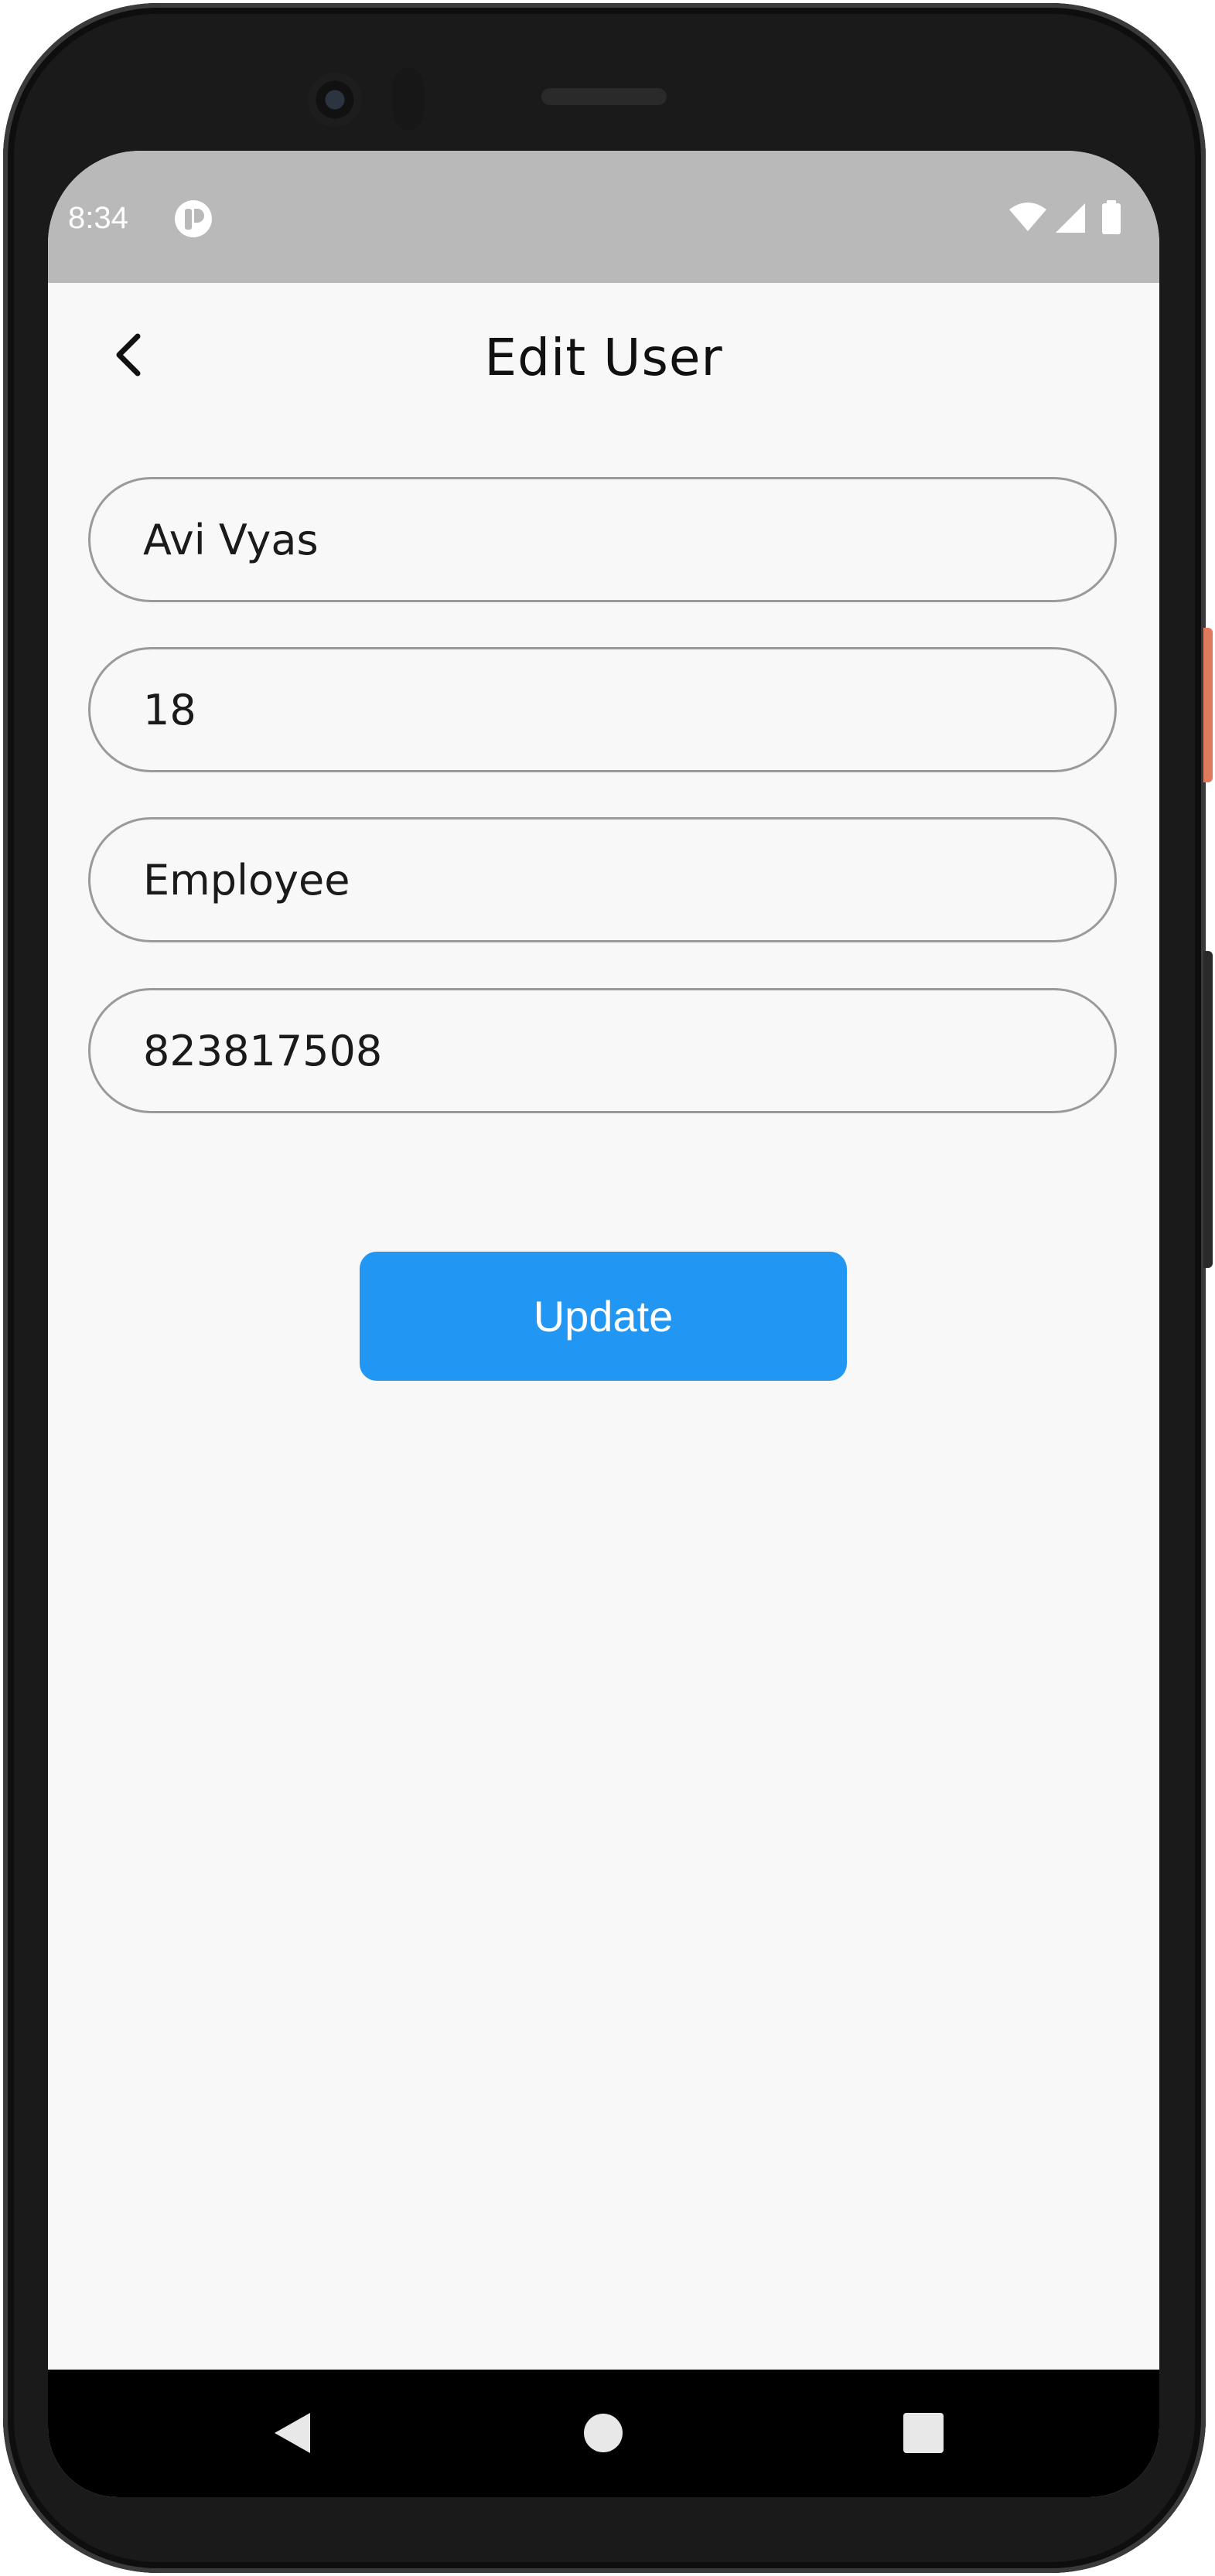 The image size is (1215, 2576). Describe the element at coordinates (1111, 217) in the screenshot. I see `battery-icon` at that location.